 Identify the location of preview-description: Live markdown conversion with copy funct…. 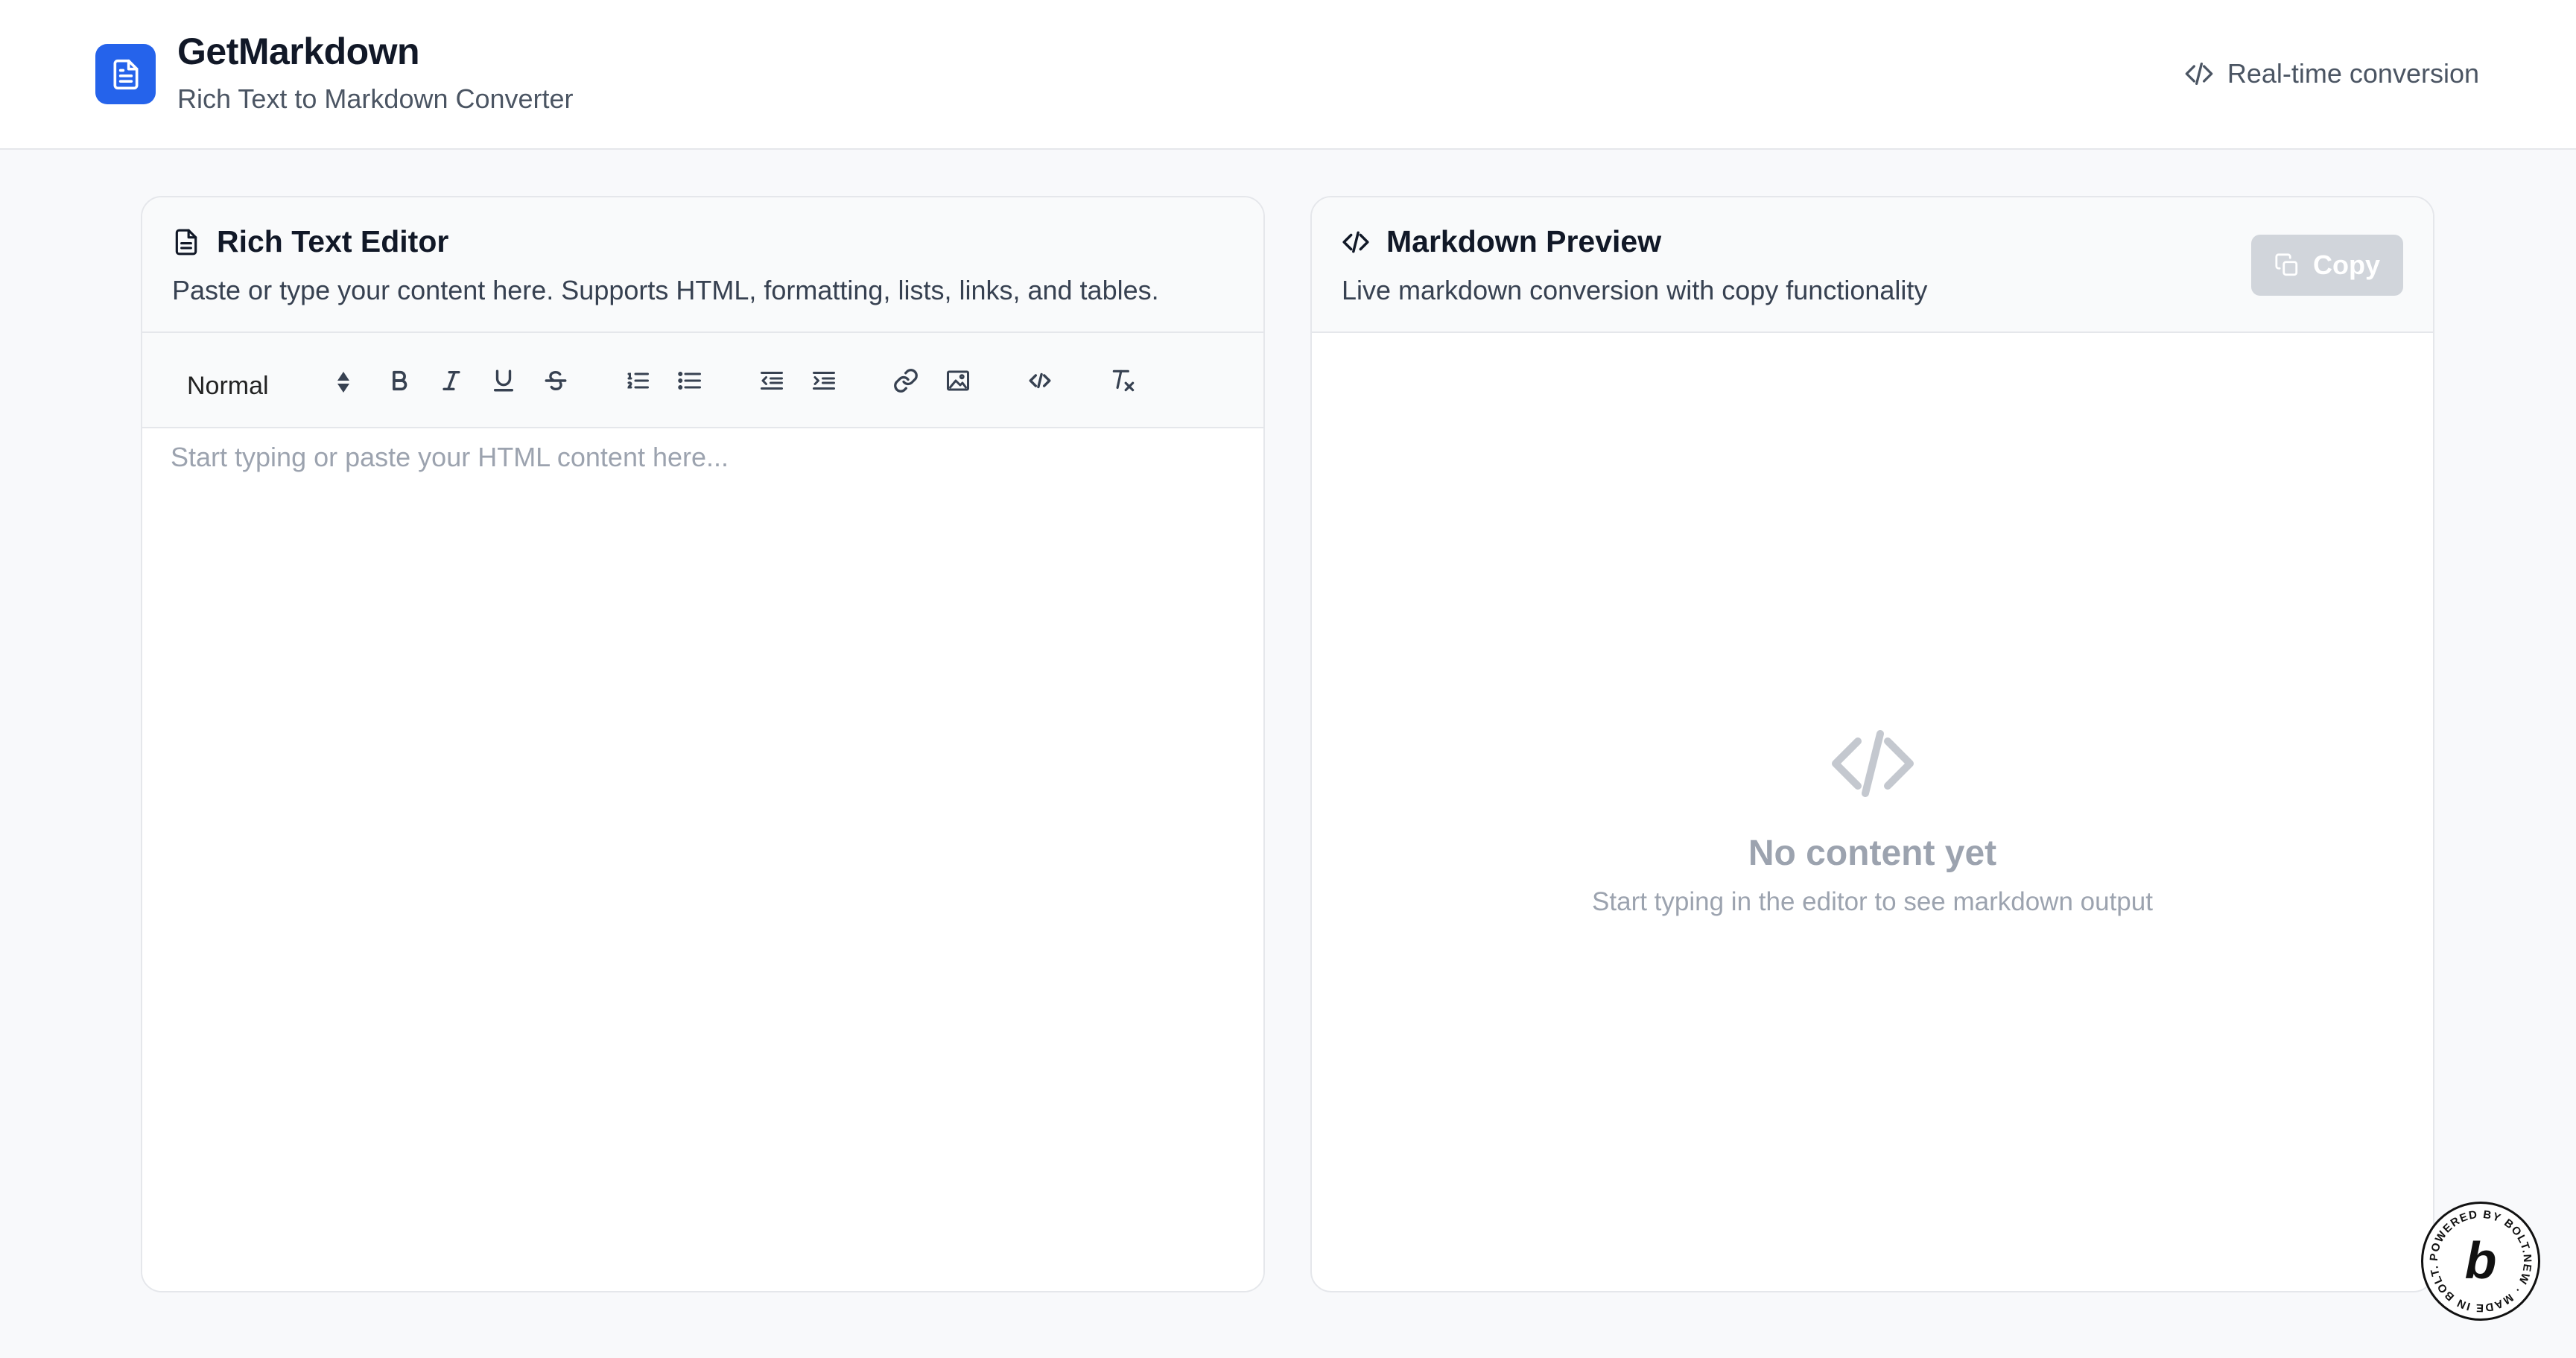
(1635, 290).